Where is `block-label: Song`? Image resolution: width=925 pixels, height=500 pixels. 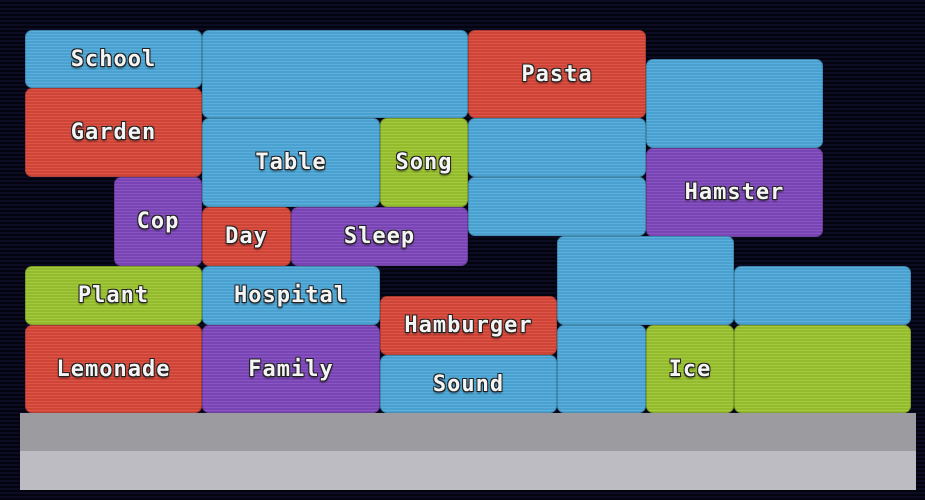
block-label: Song is located at coordinates (424, 162).